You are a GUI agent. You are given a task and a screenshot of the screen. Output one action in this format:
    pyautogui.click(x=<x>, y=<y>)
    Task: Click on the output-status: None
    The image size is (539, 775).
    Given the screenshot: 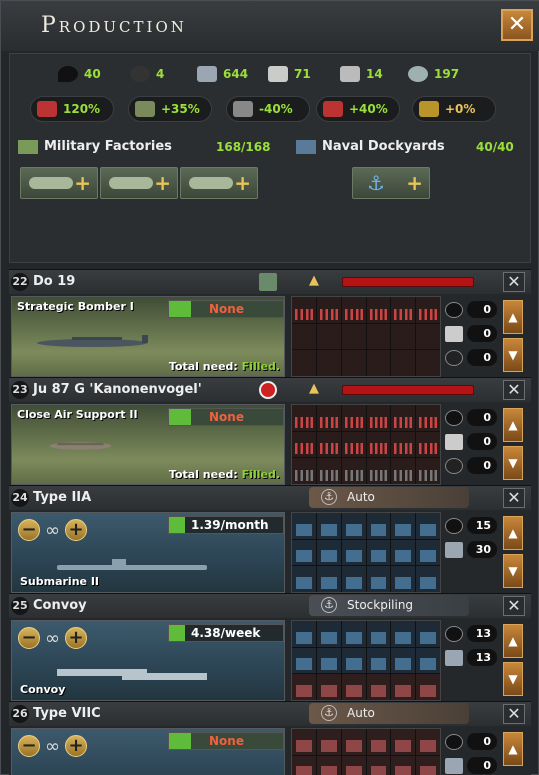 What is the action you would take?
    pyautogui.click(x=226, y=417)
    